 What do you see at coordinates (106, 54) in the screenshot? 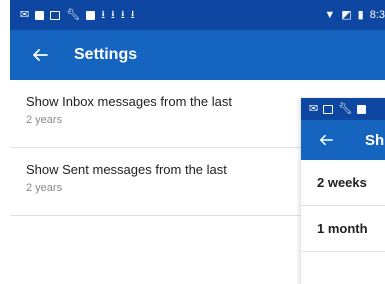
I see `page-title: Settings` at bounding box center [106, 54].